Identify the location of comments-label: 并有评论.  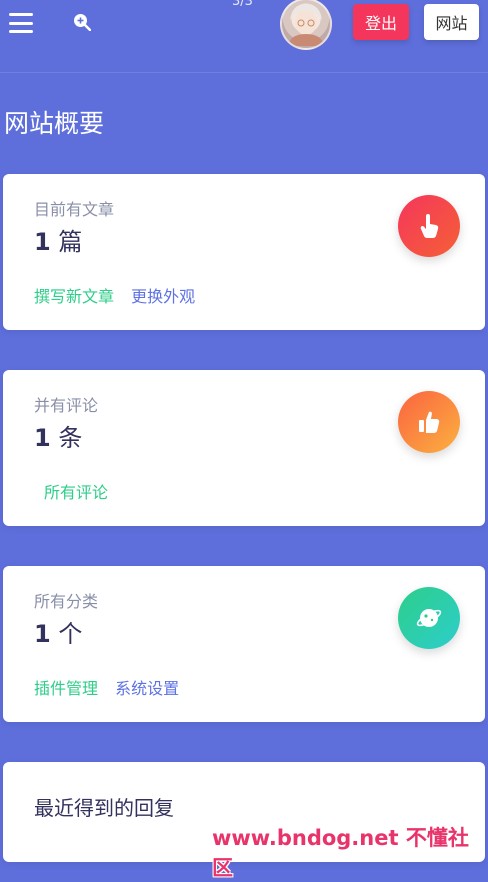
(66, 405).